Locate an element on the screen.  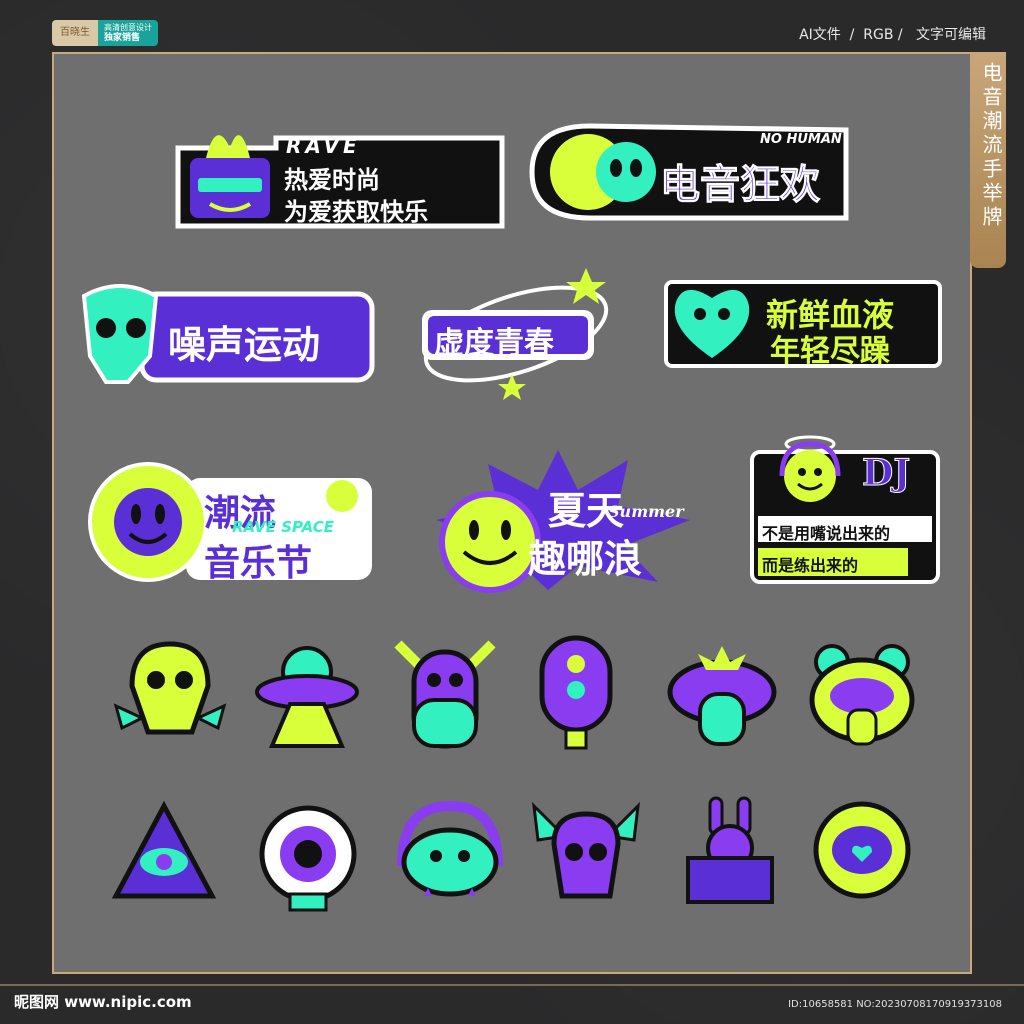
sticker-dianyin: NO HUMAN 电音狂欢 is located at coordinates (689, 172).